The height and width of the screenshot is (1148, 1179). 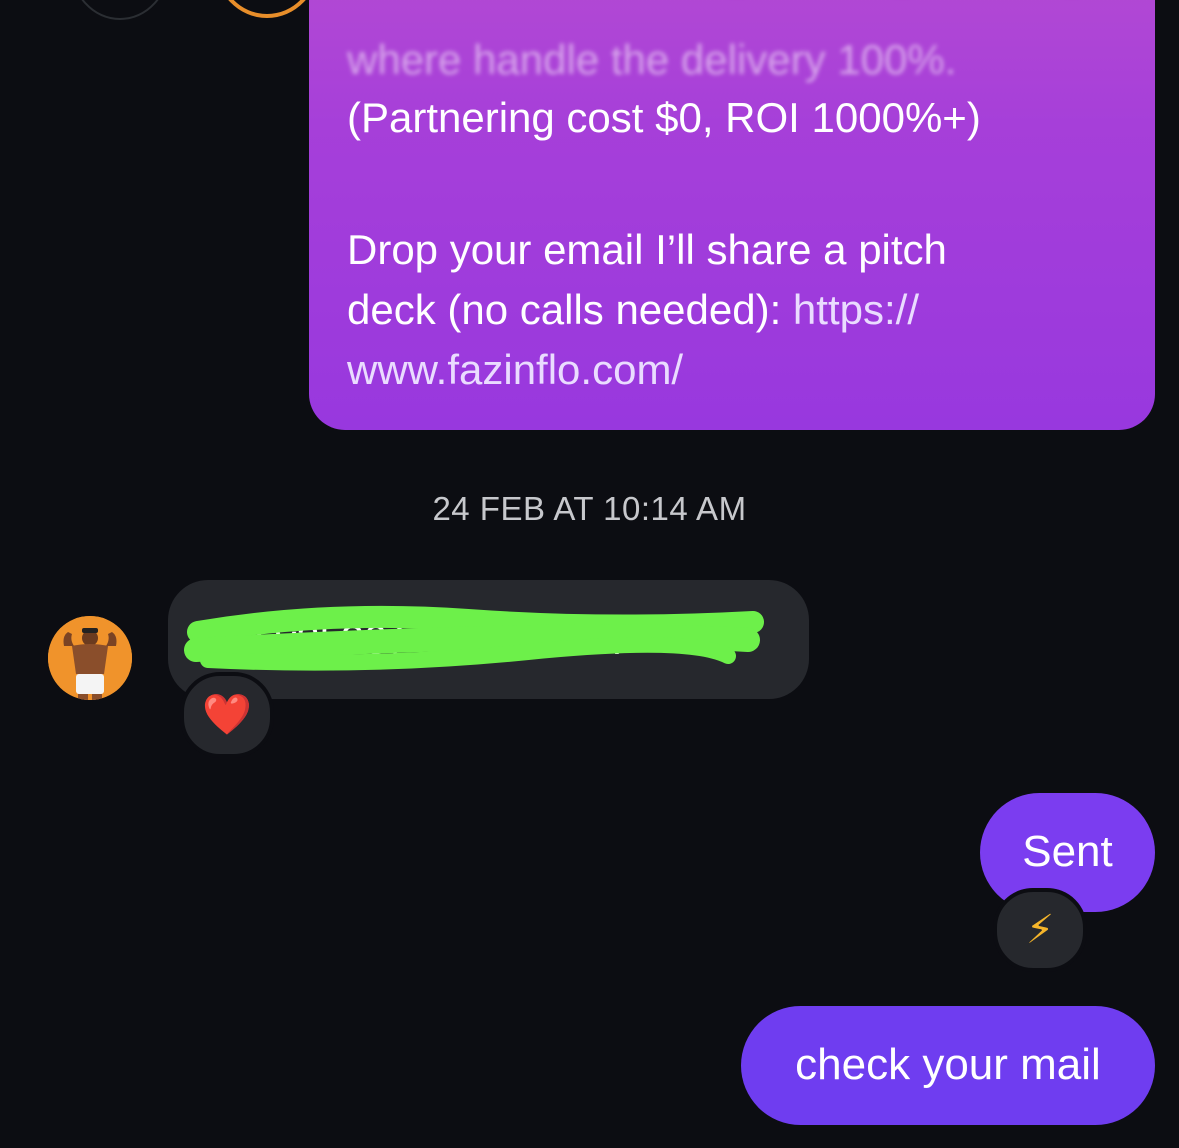 I want to click on reaction-badge: ❤️, so click(x=227, y=715).